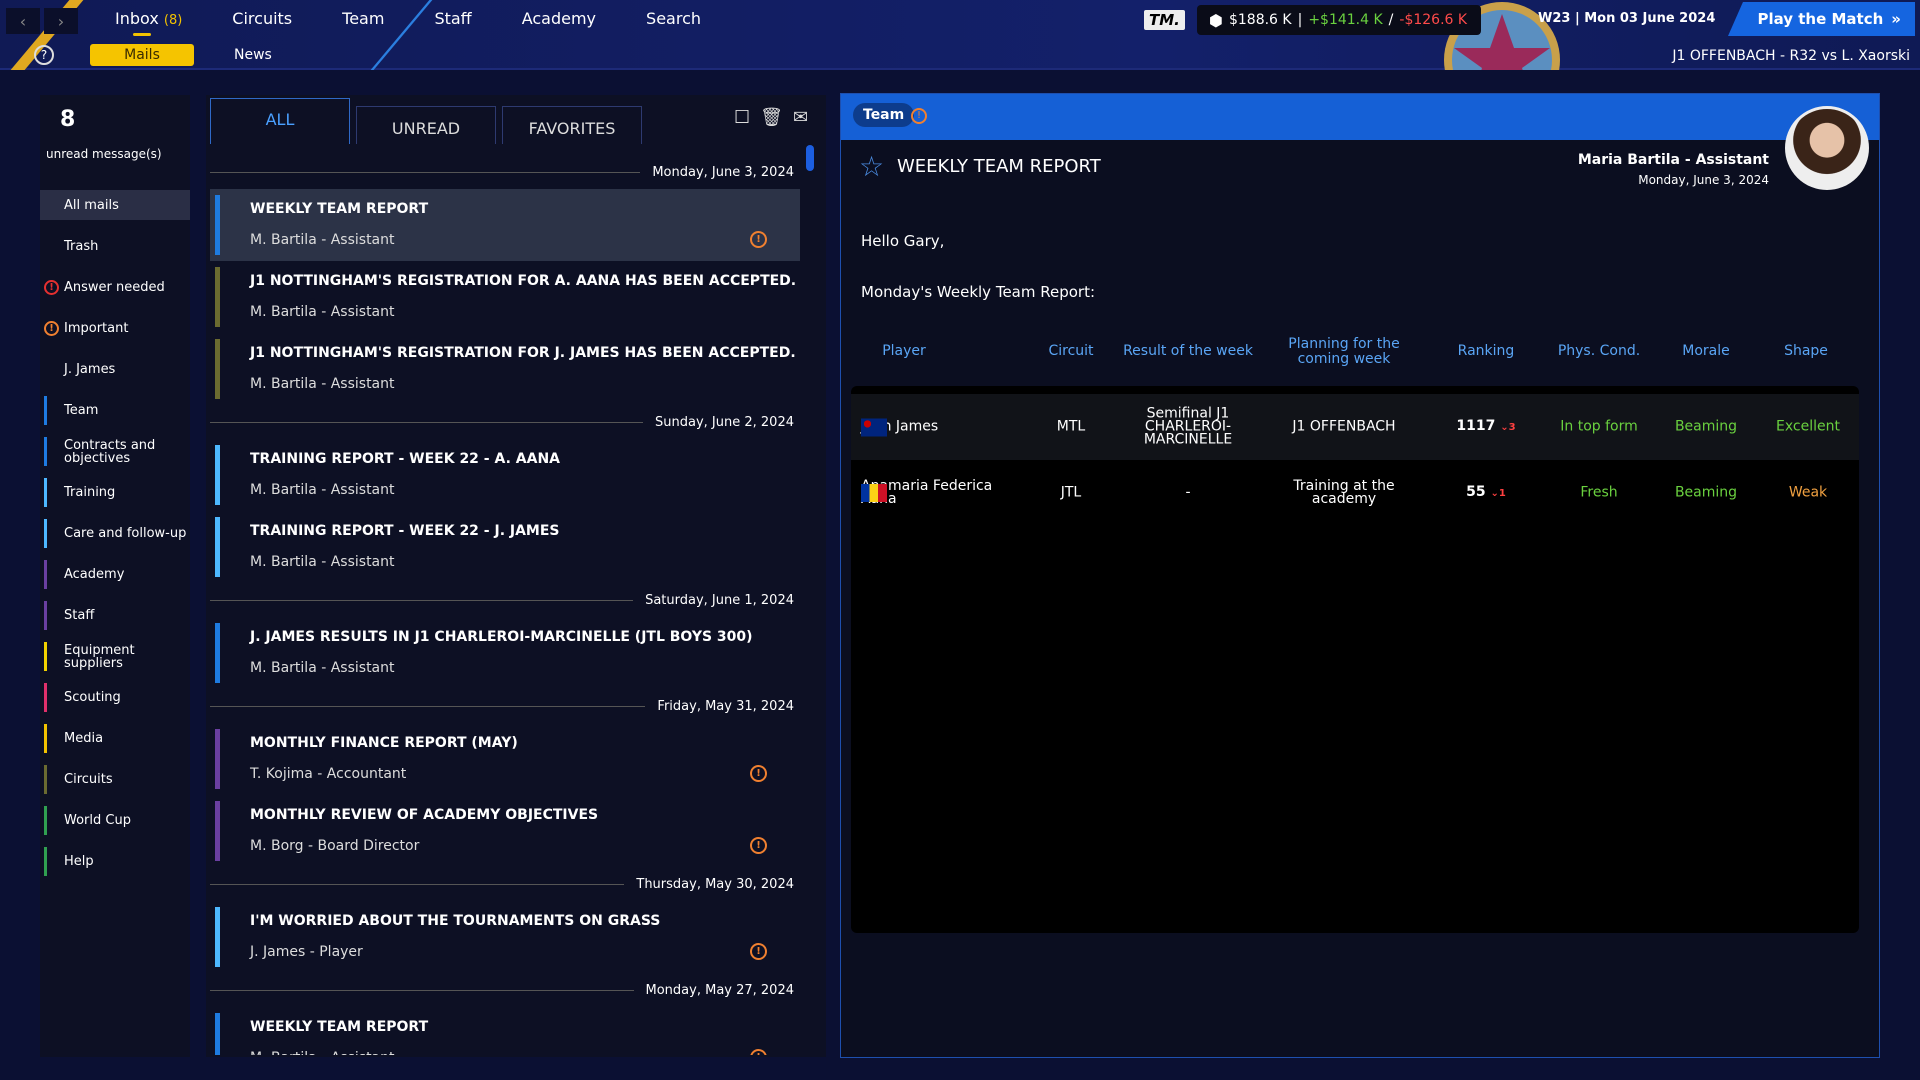  What do you see at coordinates (1486, 426) in the screenshot?
I see `ranking-cell: 1117 ⌄3` at bounding box center [1486, 426].